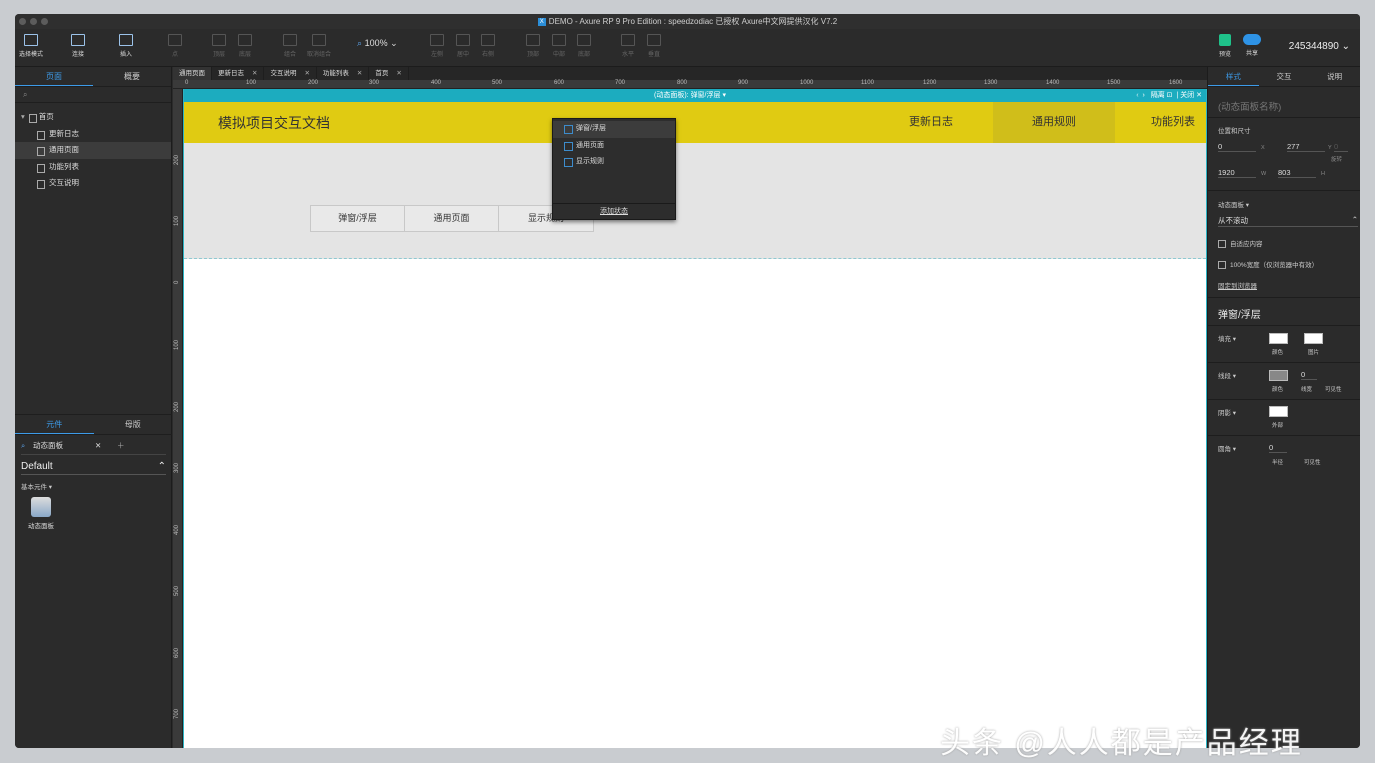 Image resolution: width=1375 pixels, height=763 pixels. Describe the element at coordinates (1144, 95) in the screenshot. I see `next-state-icon: ›` at that location.